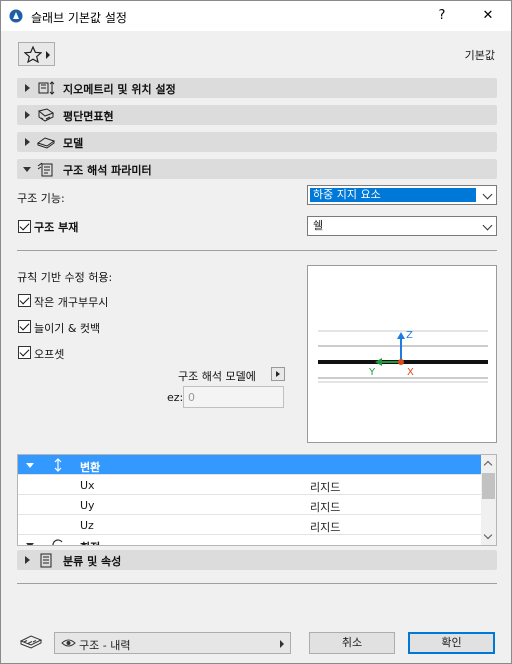  I want to click on table-header-label: 변환, so click(90, 467).